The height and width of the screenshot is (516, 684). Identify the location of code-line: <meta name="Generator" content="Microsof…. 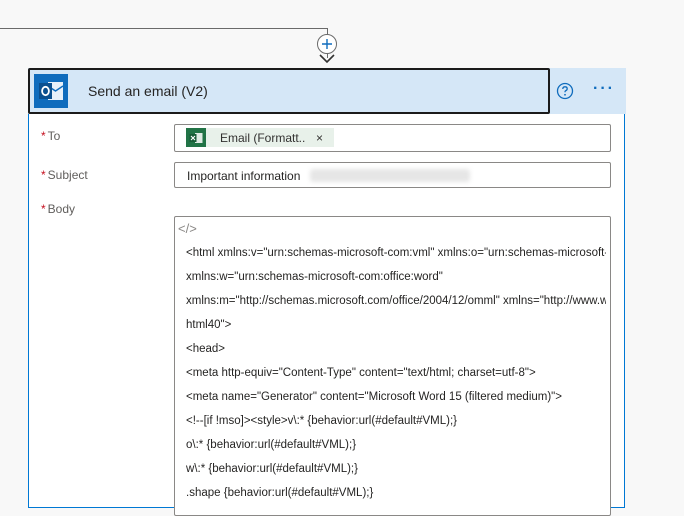
(374, 397).